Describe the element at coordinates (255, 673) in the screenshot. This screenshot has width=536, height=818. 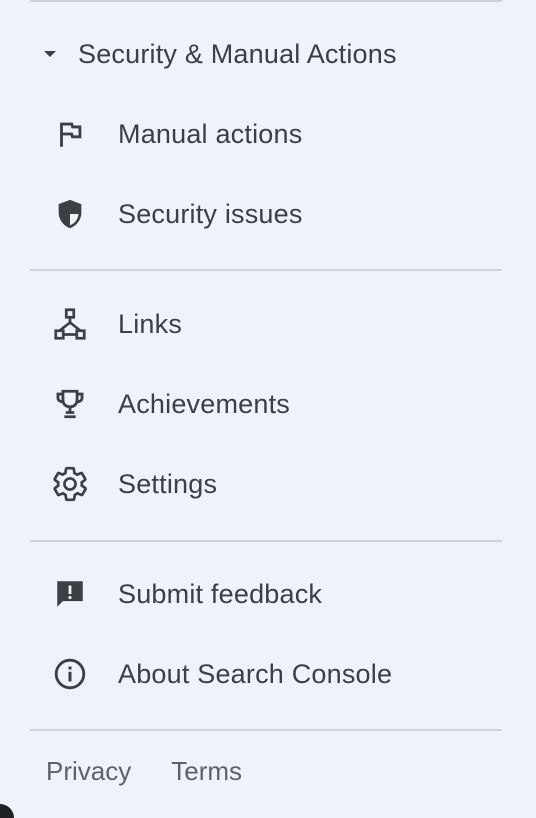
I see `nav-item-label: About Search Console` at that location.